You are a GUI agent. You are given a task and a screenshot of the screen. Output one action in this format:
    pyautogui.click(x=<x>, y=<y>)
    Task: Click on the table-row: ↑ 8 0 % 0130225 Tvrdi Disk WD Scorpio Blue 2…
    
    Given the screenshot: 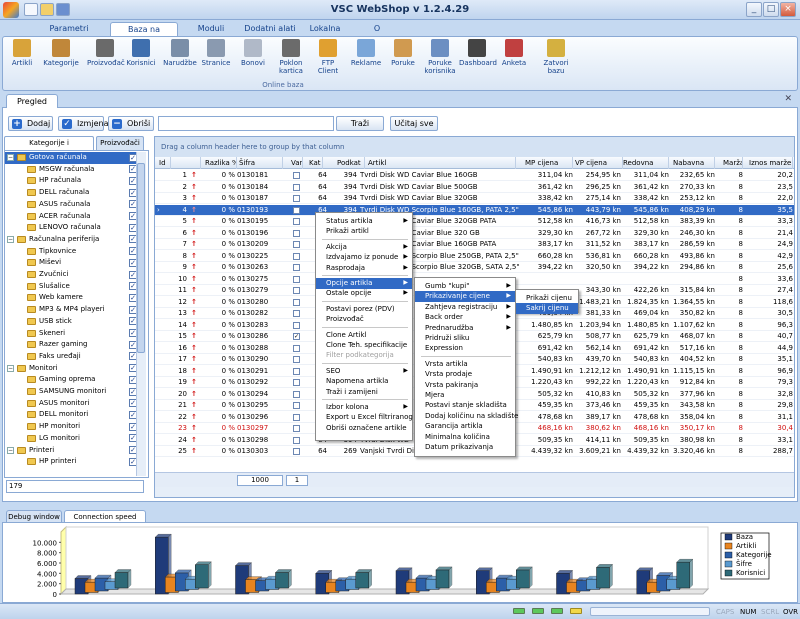 What is the action you would take?
    pyautogui.click(x=474, y=256)
    